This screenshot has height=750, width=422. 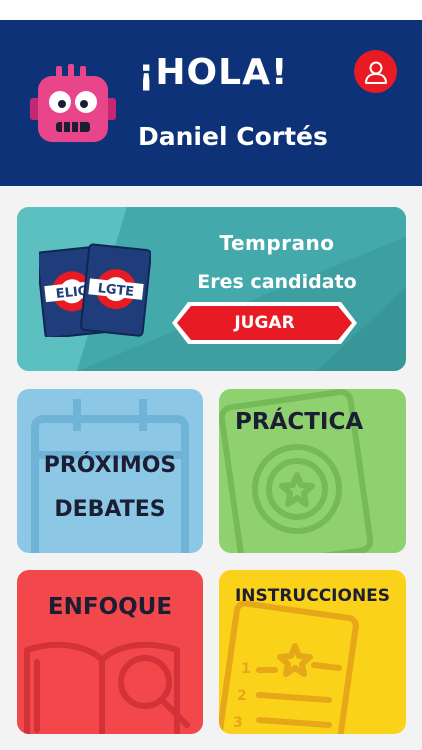 I want to click on tile-label: PRÁCTICA, so click(x=299, y=422).